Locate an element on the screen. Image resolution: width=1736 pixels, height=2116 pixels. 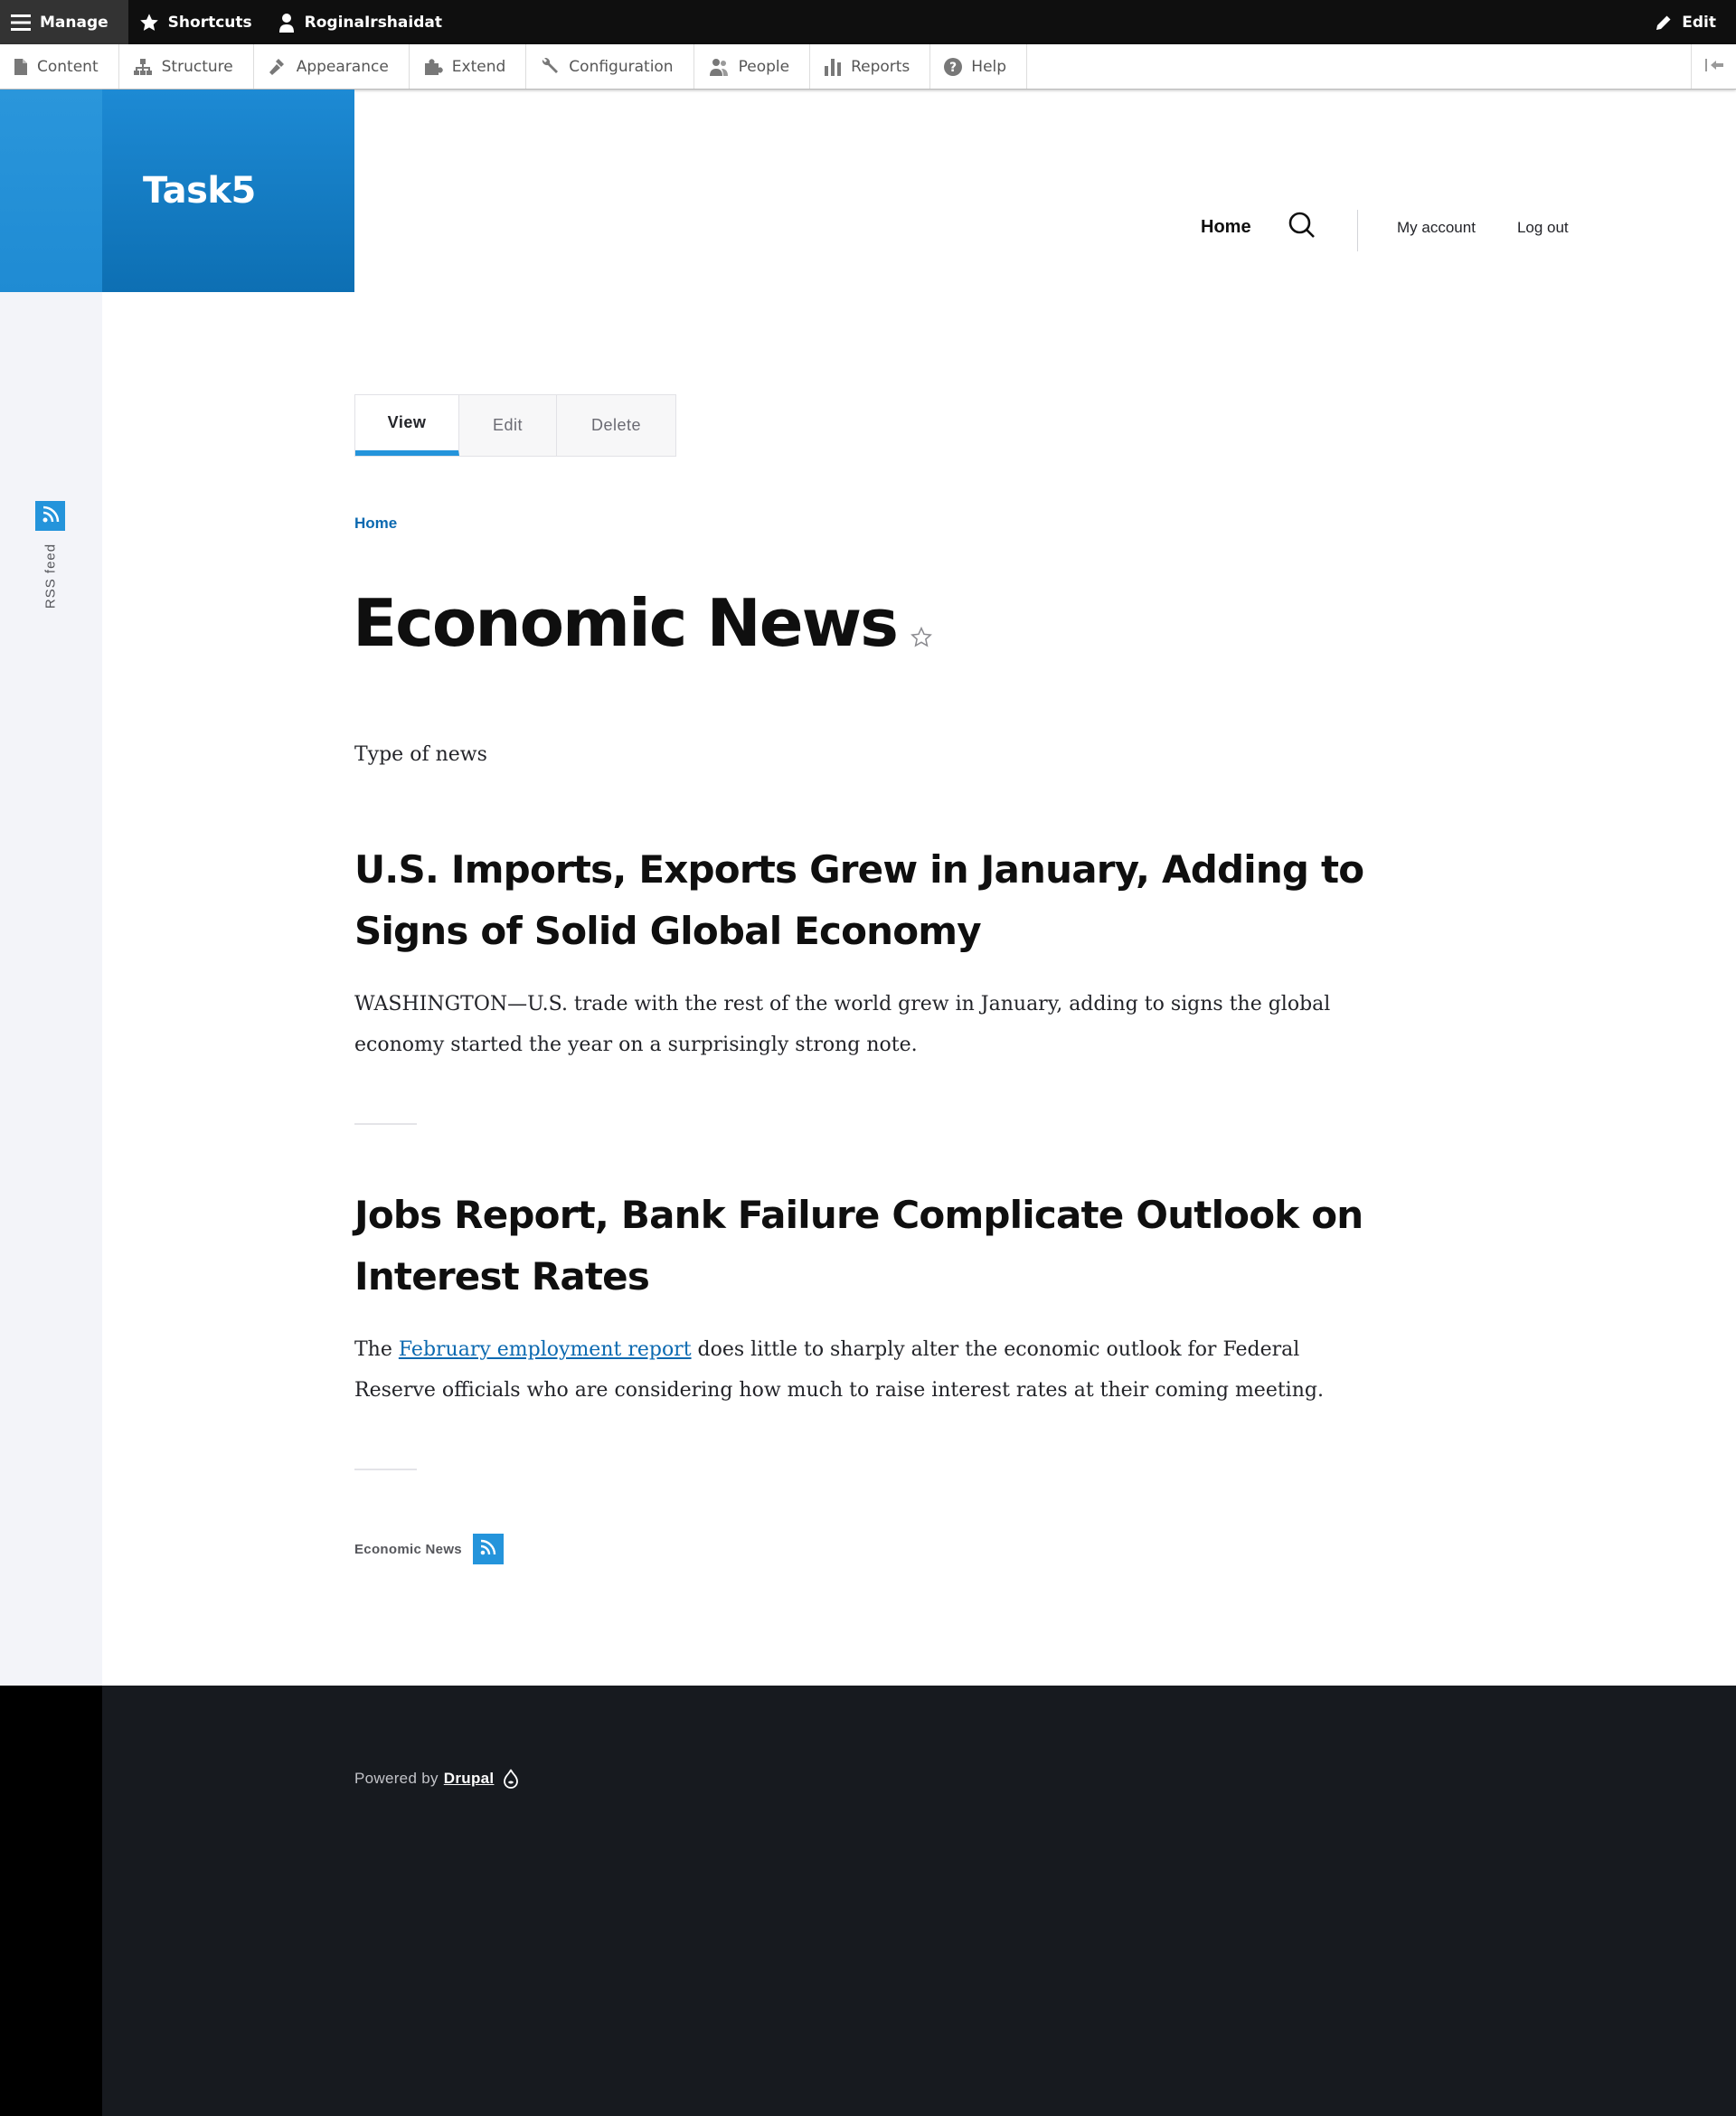
breadcrumb-home-link: Home is located at coordinates (375, 523).